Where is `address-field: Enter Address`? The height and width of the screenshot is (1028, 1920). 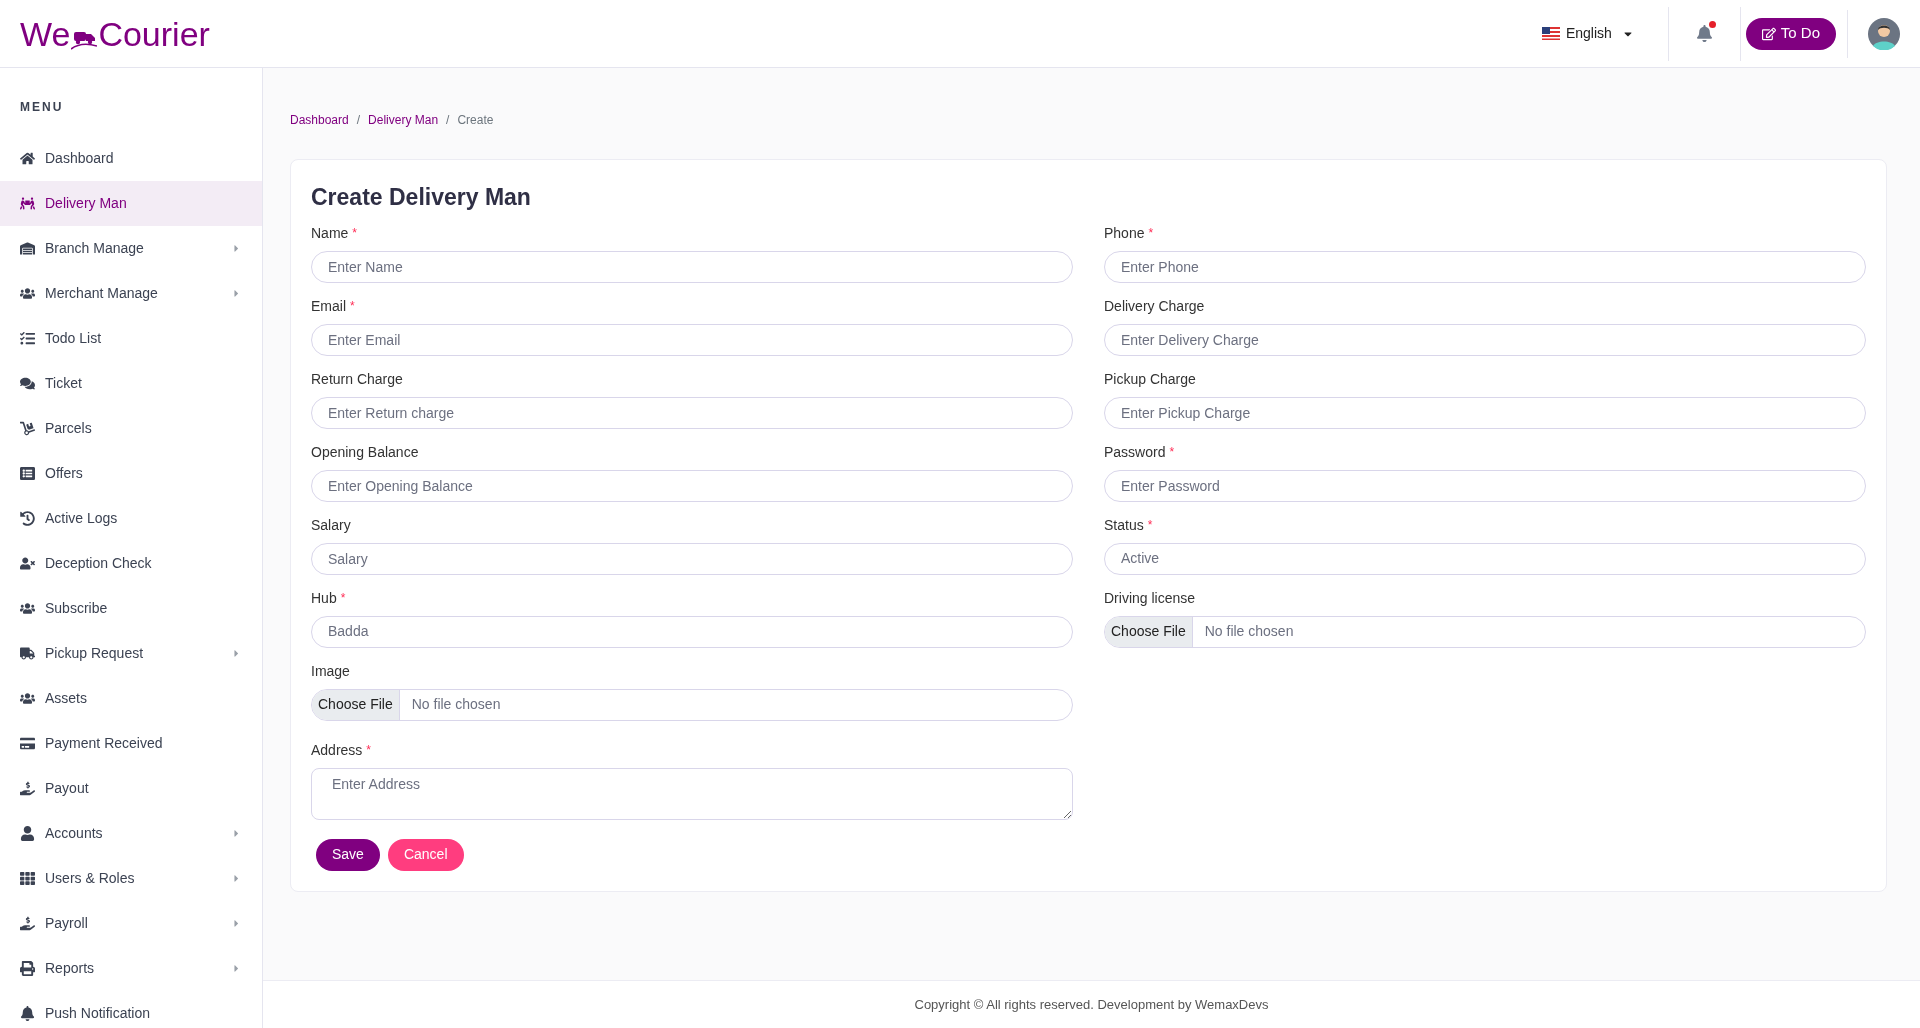
address-field: Enter Address is located at coordinates (692, 793).